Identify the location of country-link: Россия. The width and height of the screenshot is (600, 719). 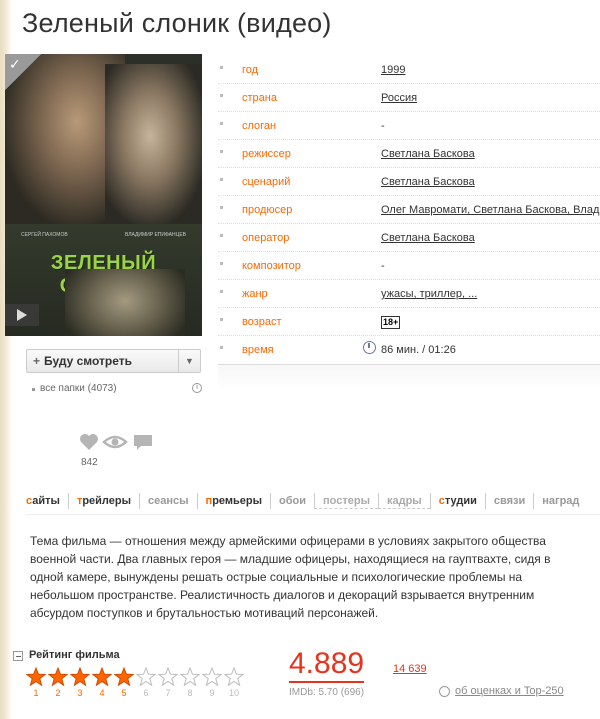
(399, 98).